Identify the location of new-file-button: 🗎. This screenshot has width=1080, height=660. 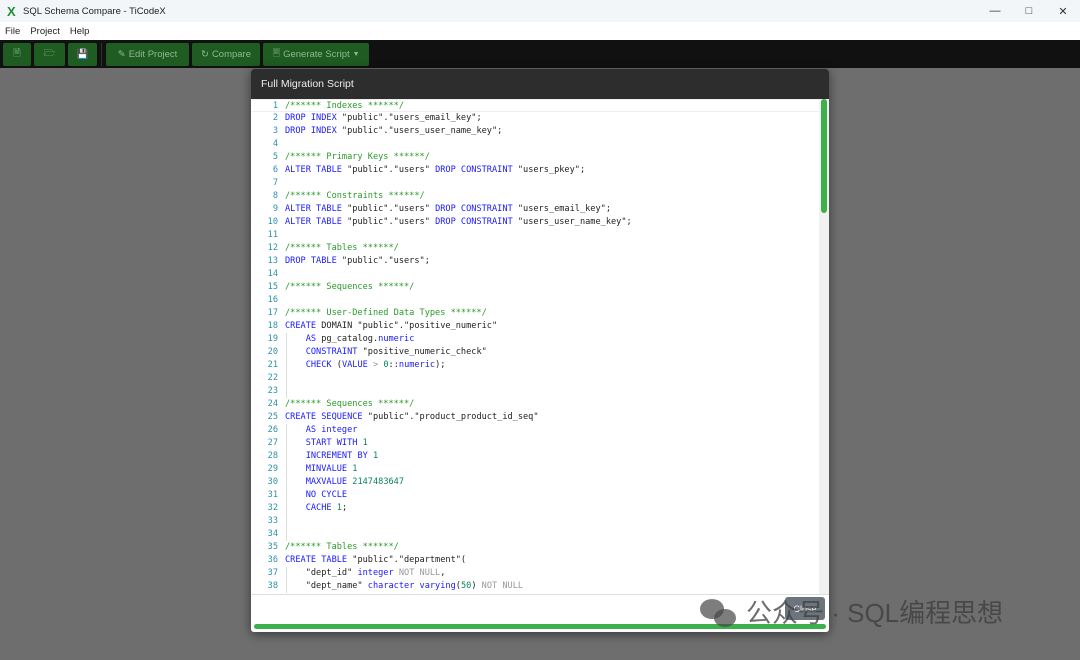
(17, 54).